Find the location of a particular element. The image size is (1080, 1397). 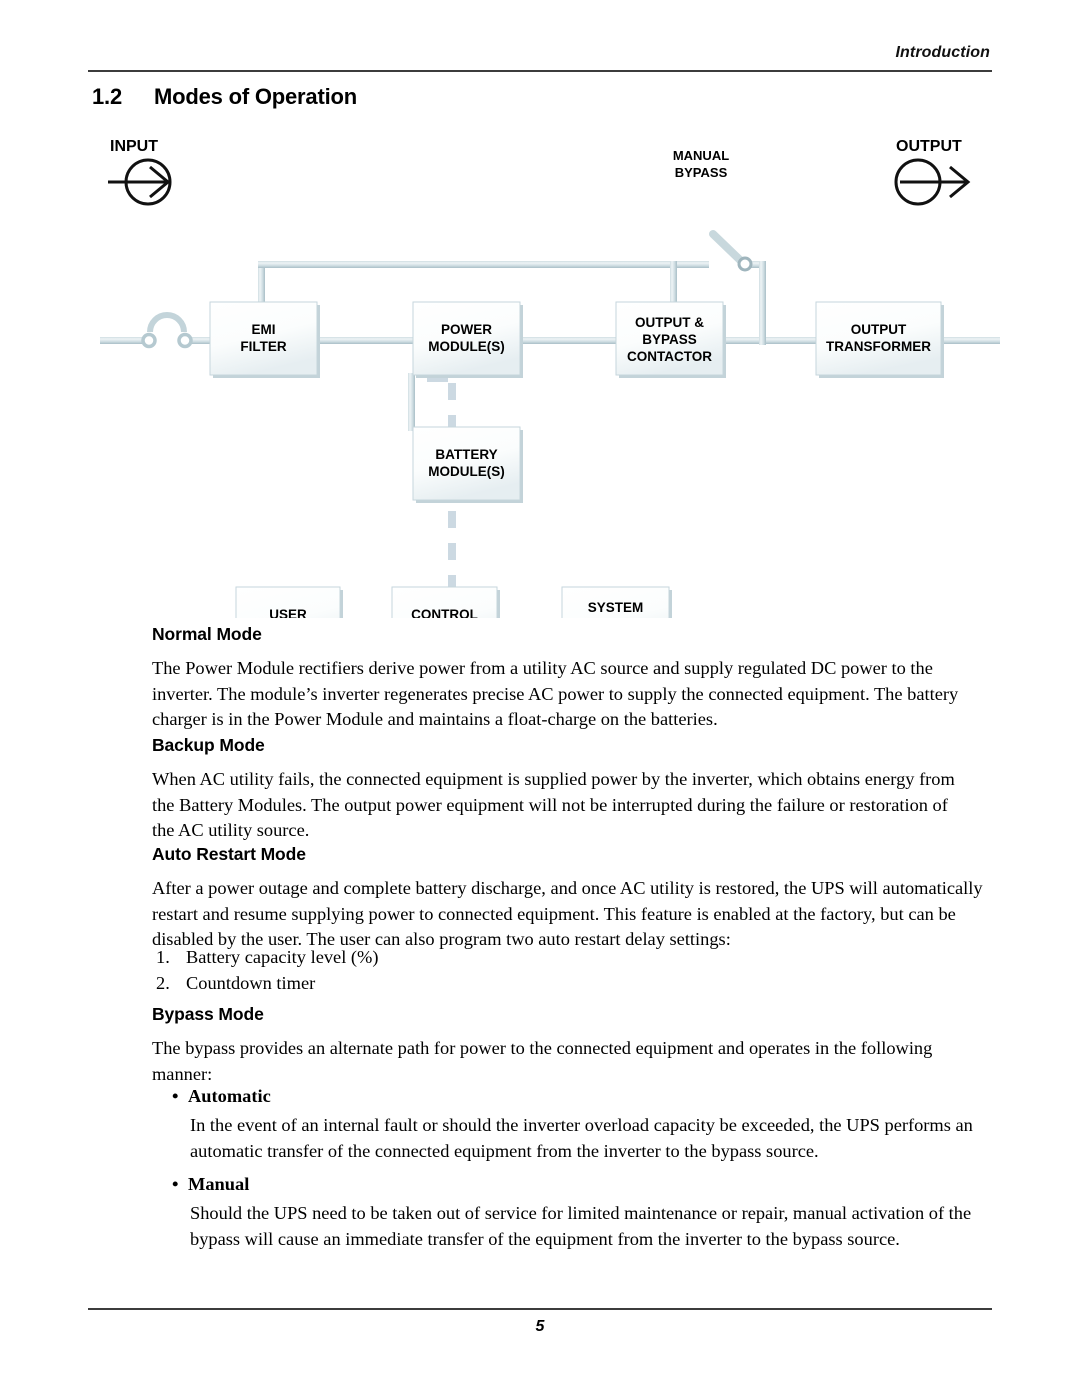

bullet-manual-label: Manual is located at coordinates (219, 1184).